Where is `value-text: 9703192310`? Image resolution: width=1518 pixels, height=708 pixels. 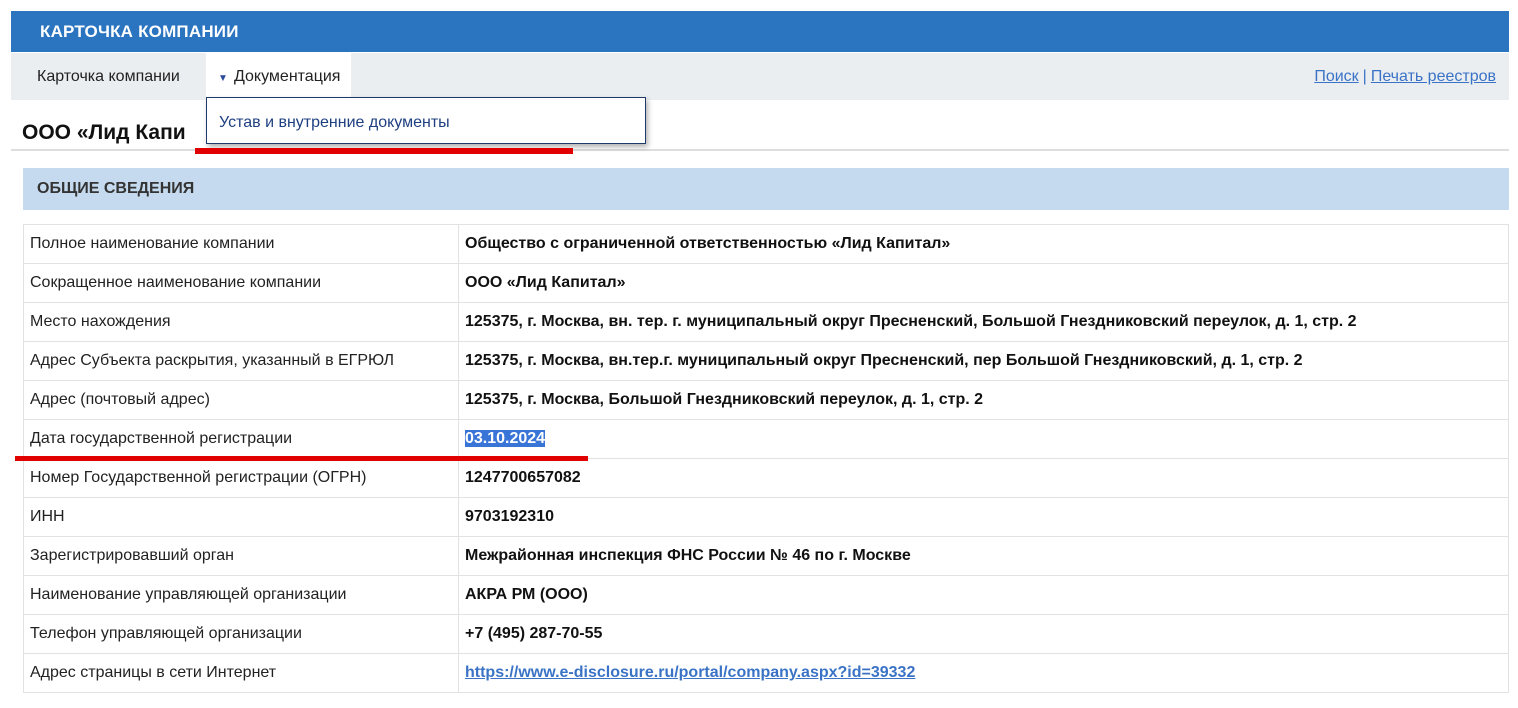 value-text: 9703192310 is located at coordinates (509, 516).